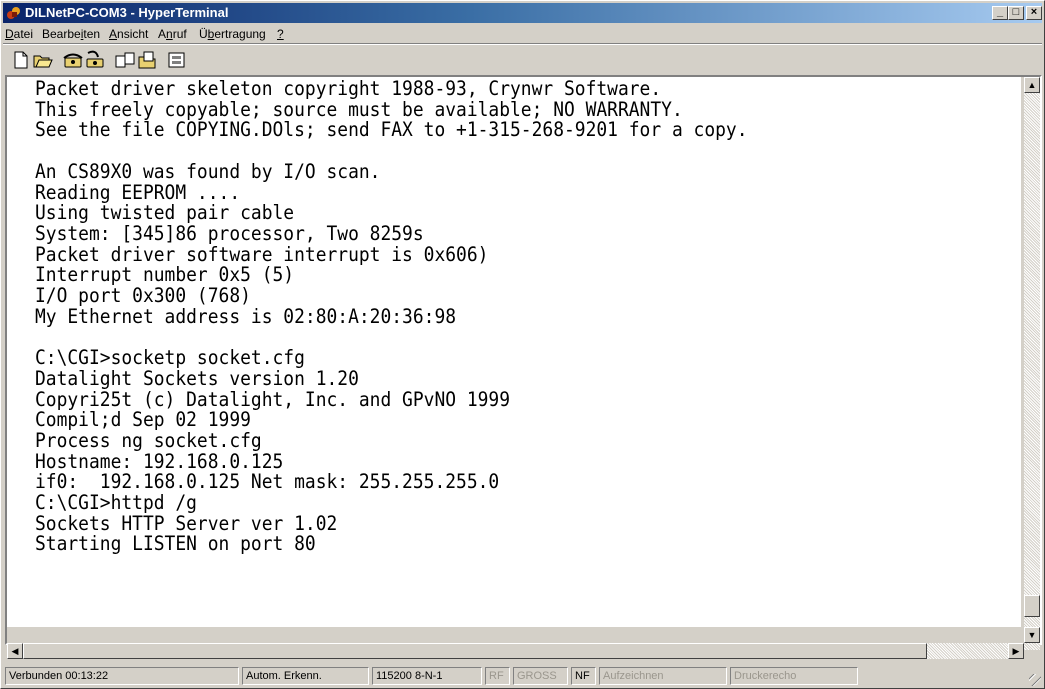  What do you see at coordinates (1032, 635) in the screenshot?
I see `scroll-down-button: ▼` at bounding box center [1032, 635].